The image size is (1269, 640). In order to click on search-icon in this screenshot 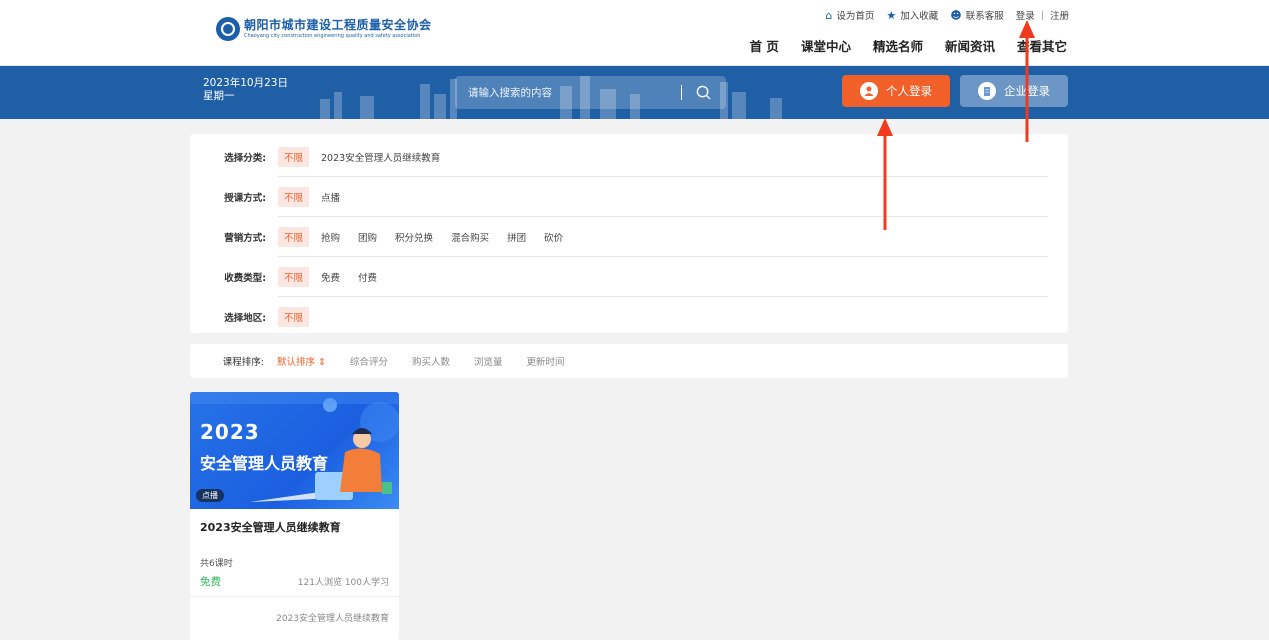, I will do `click(703, 92)`.